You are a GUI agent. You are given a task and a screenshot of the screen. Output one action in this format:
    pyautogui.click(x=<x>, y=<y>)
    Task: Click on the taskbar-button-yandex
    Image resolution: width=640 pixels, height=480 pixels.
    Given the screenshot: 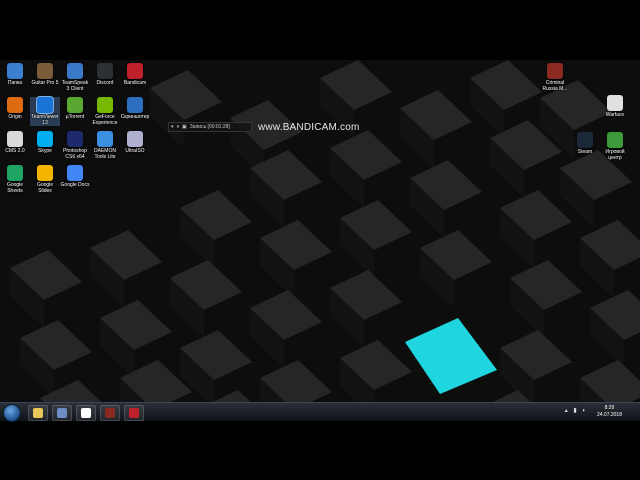 What is the action you would take?
    pyautogui.click(x=86, y=413)
    